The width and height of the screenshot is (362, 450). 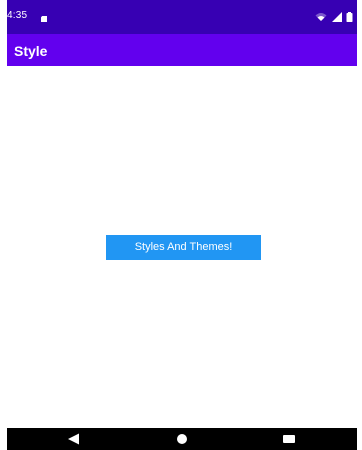 What do you see at coordinates (31, 51) in the screenshot?
I see `app-title: Style` at bounding box center [31, 51].